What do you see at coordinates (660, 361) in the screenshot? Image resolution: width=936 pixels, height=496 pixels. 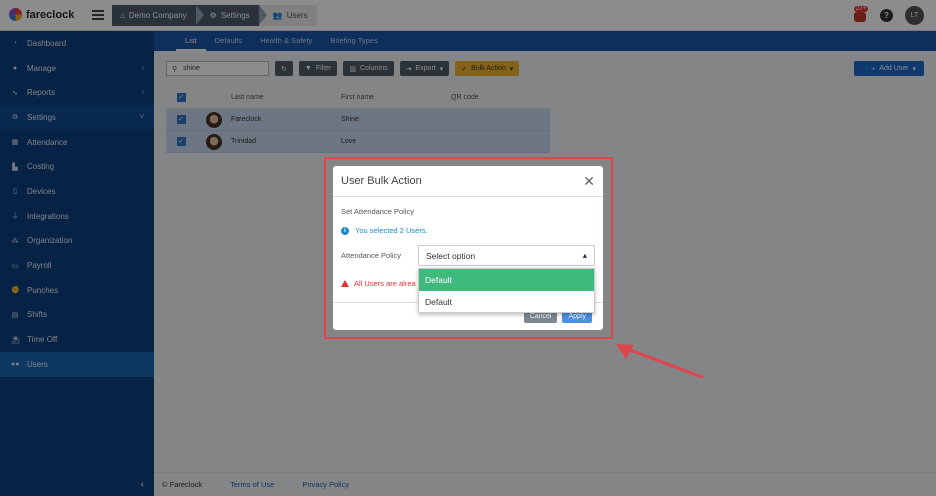 I see `annotation-arrow-icon` at bounding box center [660, 361].